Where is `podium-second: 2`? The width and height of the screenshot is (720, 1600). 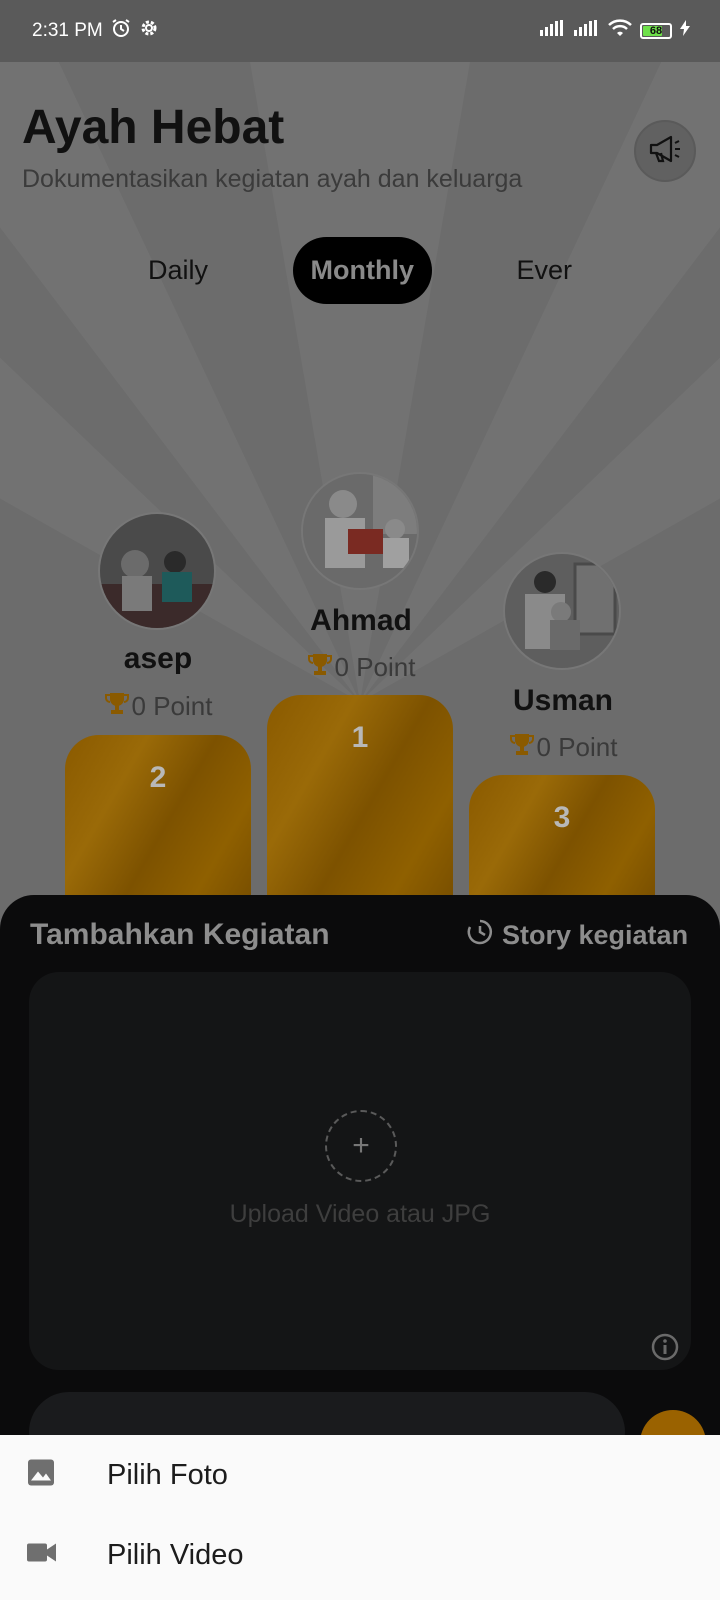
podium-second: 2 is located at coordinates (158, 815).